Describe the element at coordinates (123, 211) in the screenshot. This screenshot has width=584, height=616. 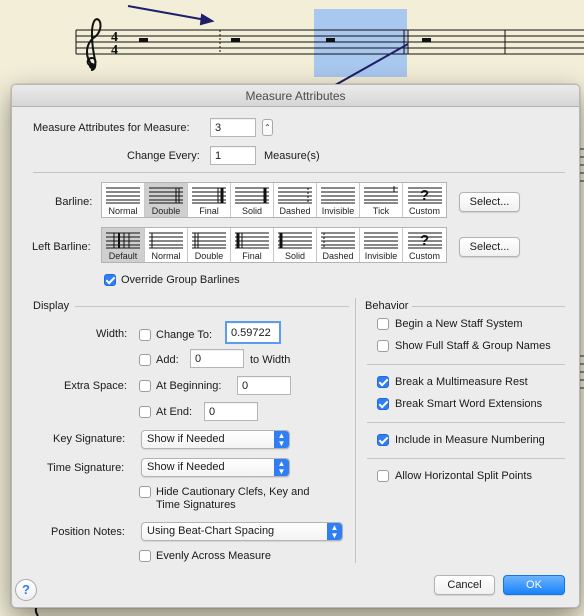
I see `barline-option-label: Normal` at that location.